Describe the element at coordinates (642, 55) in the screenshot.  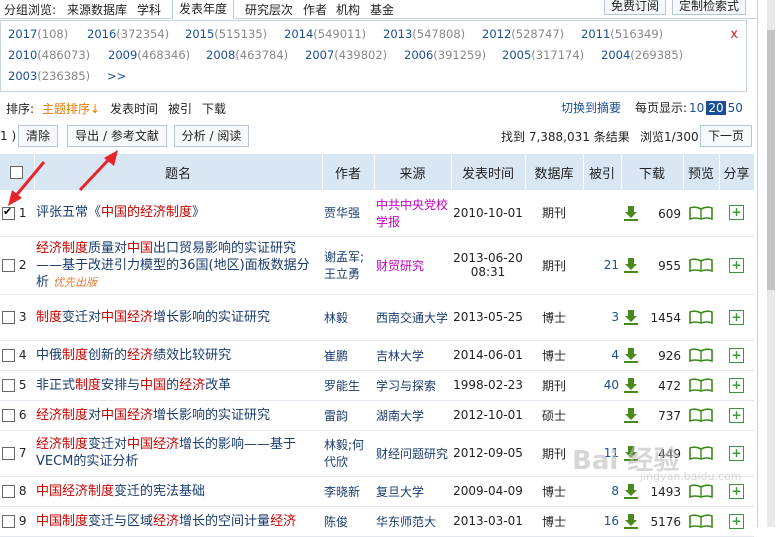
I see `year-filter-2004: 2004(269385)` at that location.